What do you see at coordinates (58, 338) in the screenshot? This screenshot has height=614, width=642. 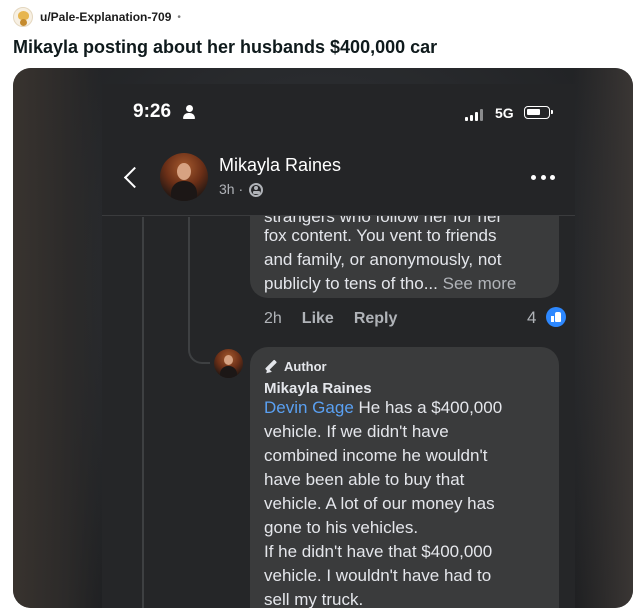 I see `blurred-background-left` at bounding box center [58, 338].